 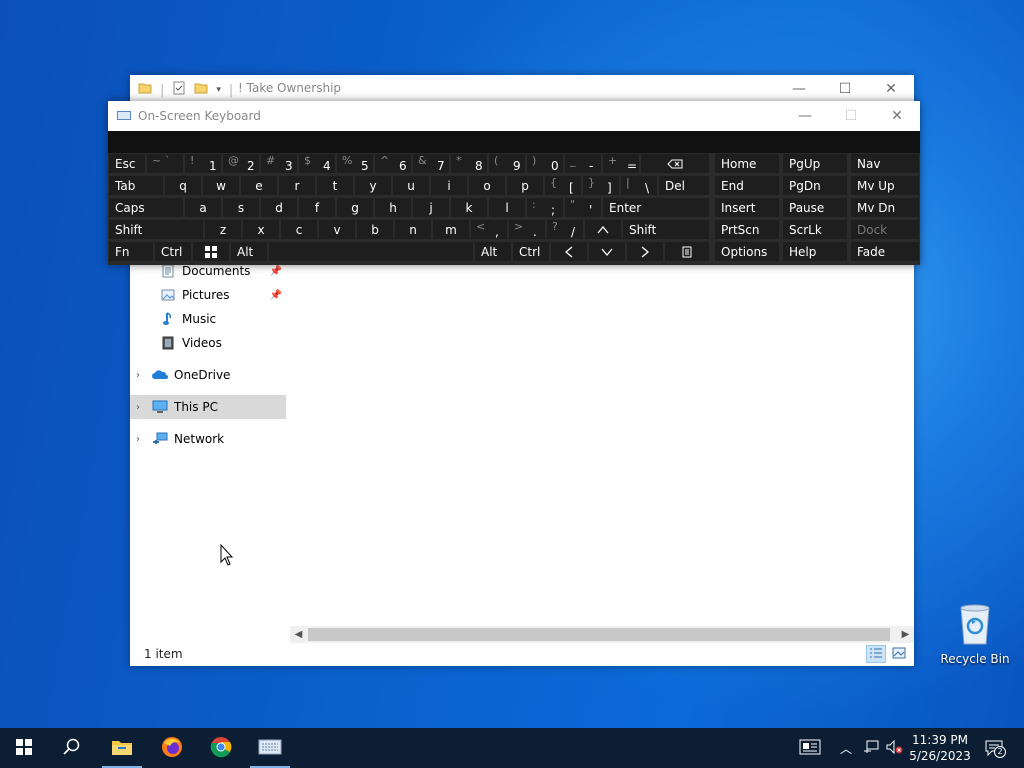 I want to click on properties-icon, so click(x=179, y=90).